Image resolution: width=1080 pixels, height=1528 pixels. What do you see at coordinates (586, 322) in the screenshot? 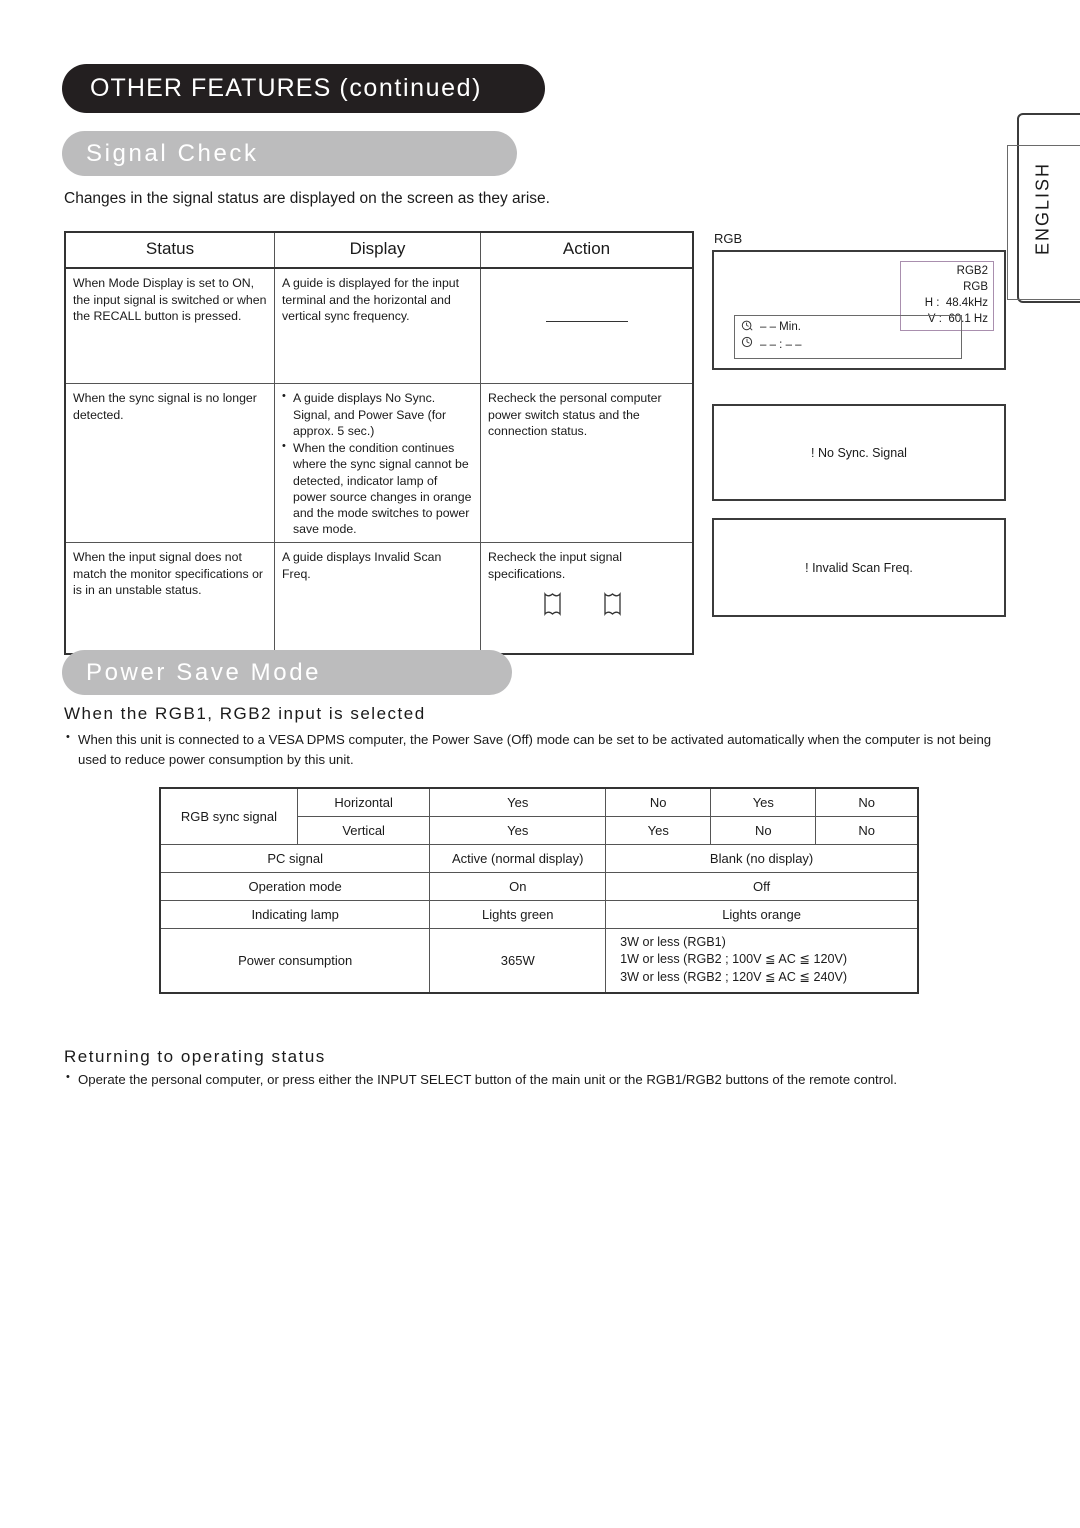
I see `placeholder-dash-icon` at bounding box center [586, 322].